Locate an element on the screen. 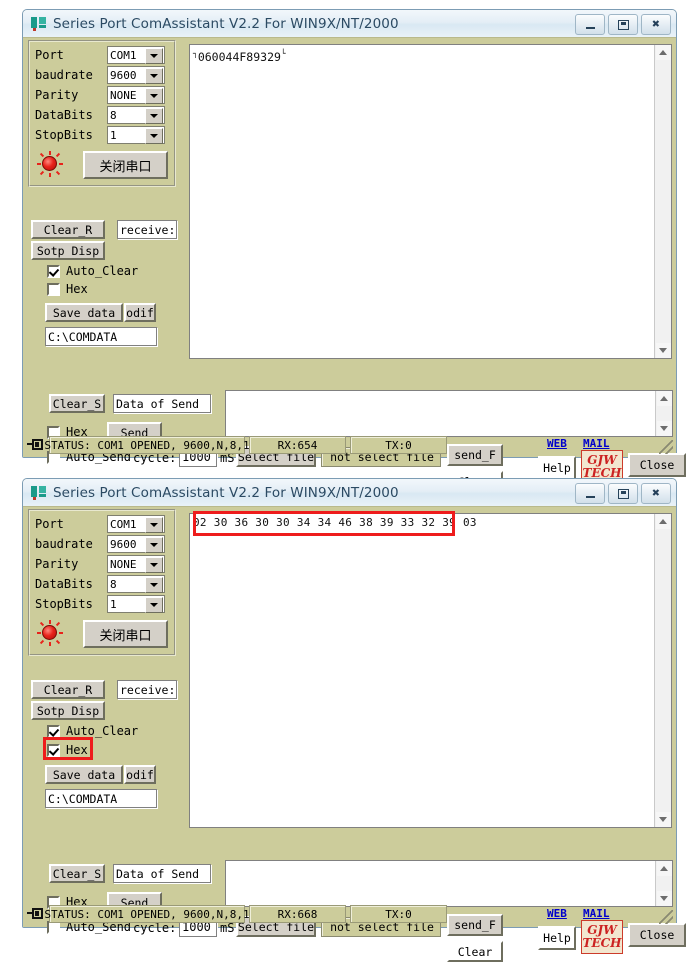 This screenshot has height=962, width=696. baudrate-value: 9600 is located at coordinates (123, 75).